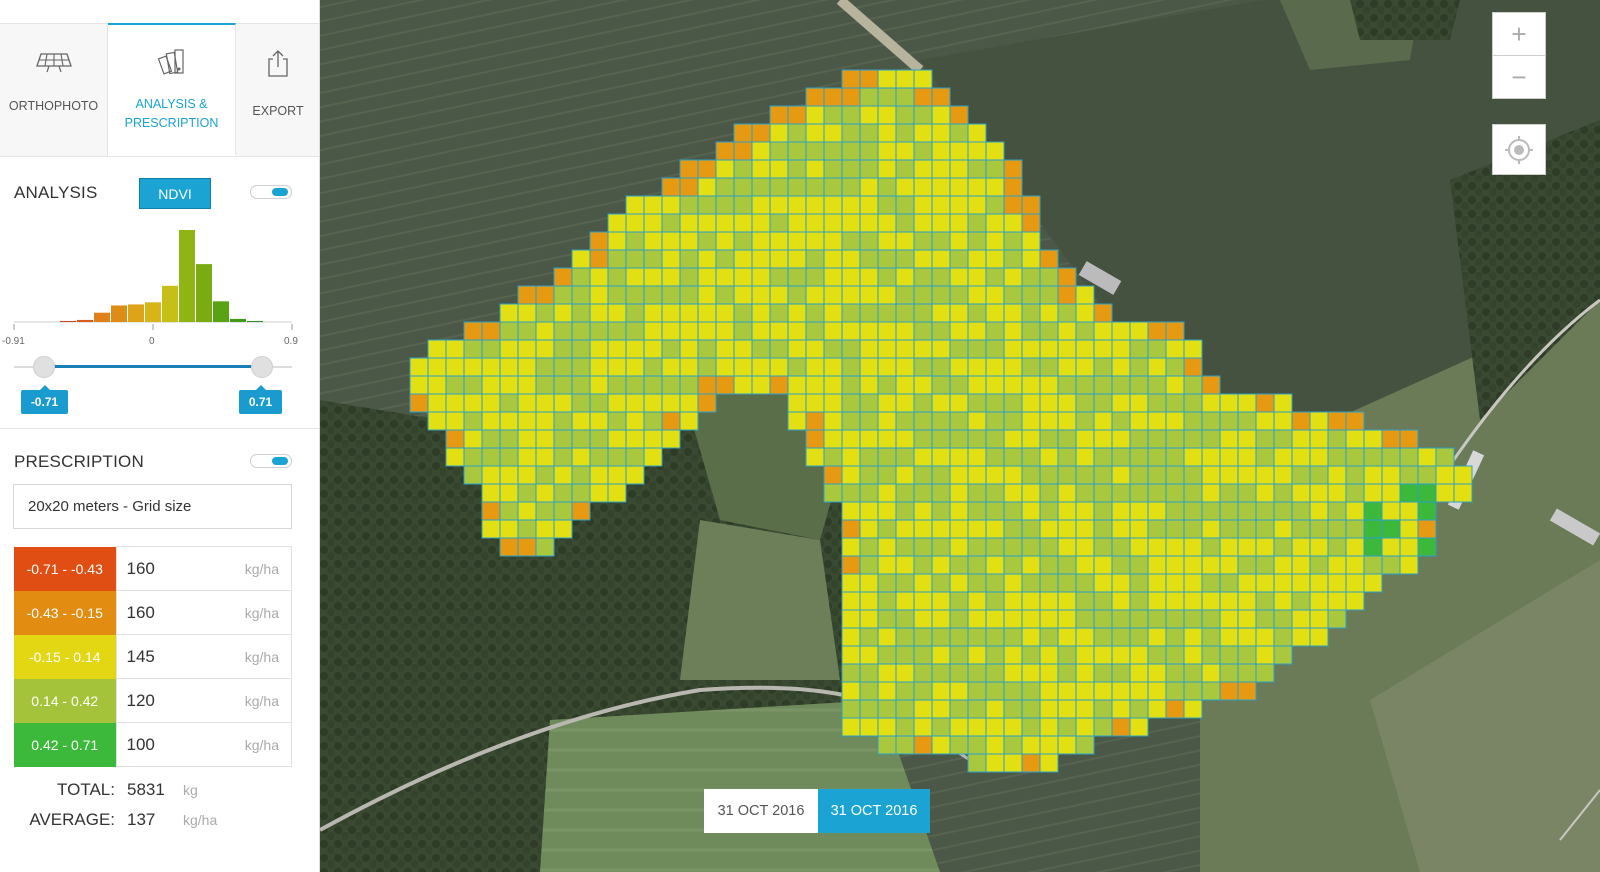  What do you see at coordinates (271, 461) in the screenshot?
I see `prescription-toggle` at bounding box center [271, 461].